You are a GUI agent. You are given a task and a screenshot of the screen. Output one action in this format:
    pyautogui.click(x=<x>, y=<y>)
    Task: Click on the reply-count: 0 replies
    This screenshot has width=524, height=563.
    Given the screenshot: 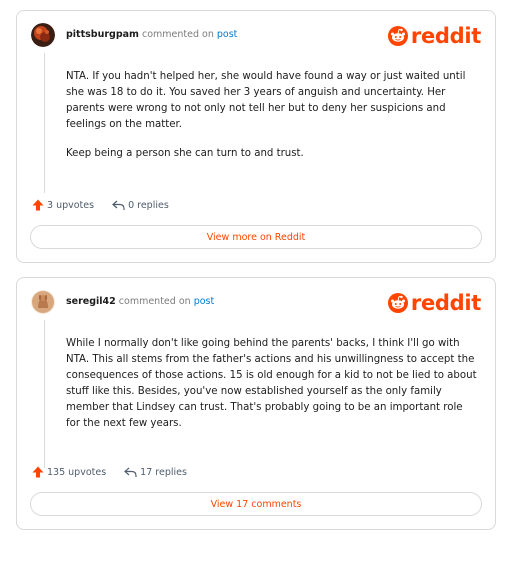 What is the action you would take?
    pyautogui.click(x=148, y=205)
    